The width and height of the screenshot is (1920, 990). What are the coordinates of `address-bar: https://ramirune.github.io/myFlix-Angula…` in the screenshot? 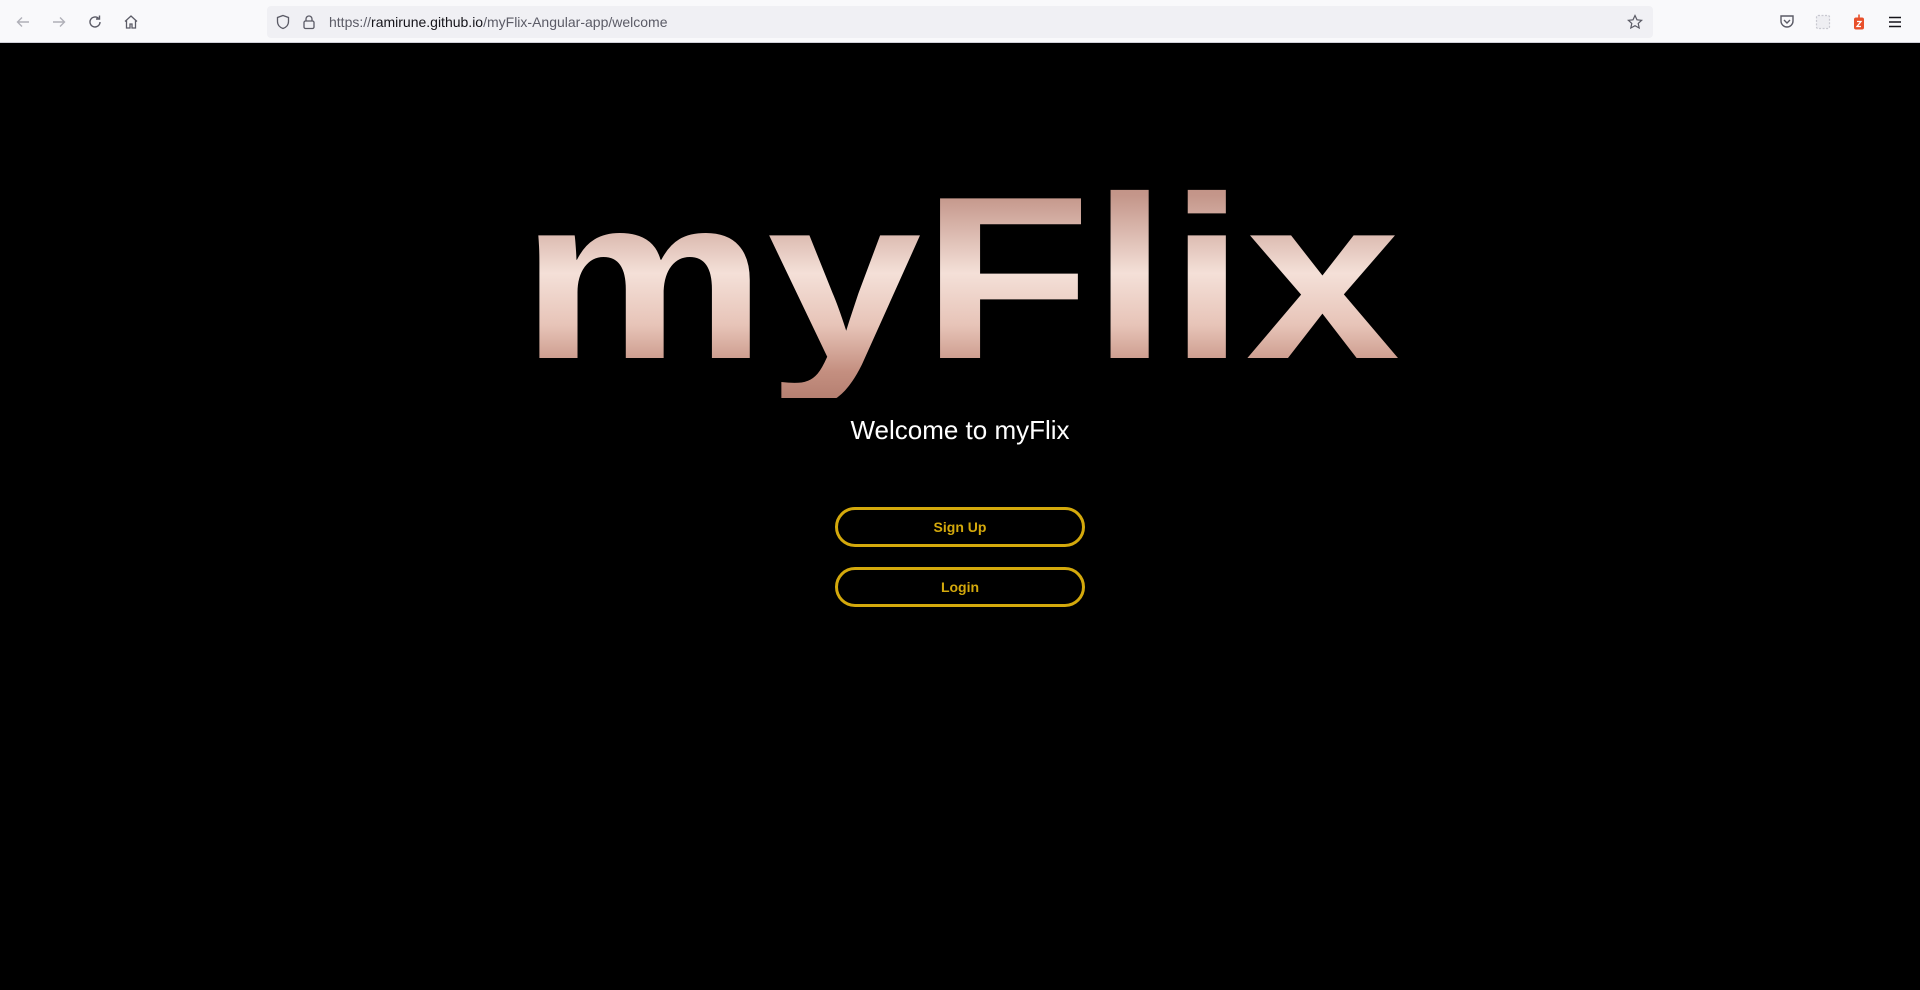 It's located at (960, 22).